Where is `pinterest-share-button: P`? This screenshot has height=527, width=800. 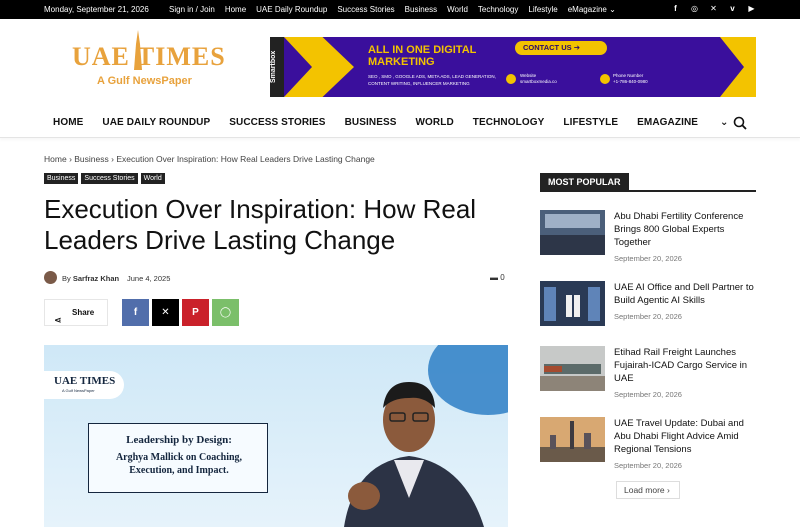 pinterest-share-button: P is located at coordinates (195, 312).